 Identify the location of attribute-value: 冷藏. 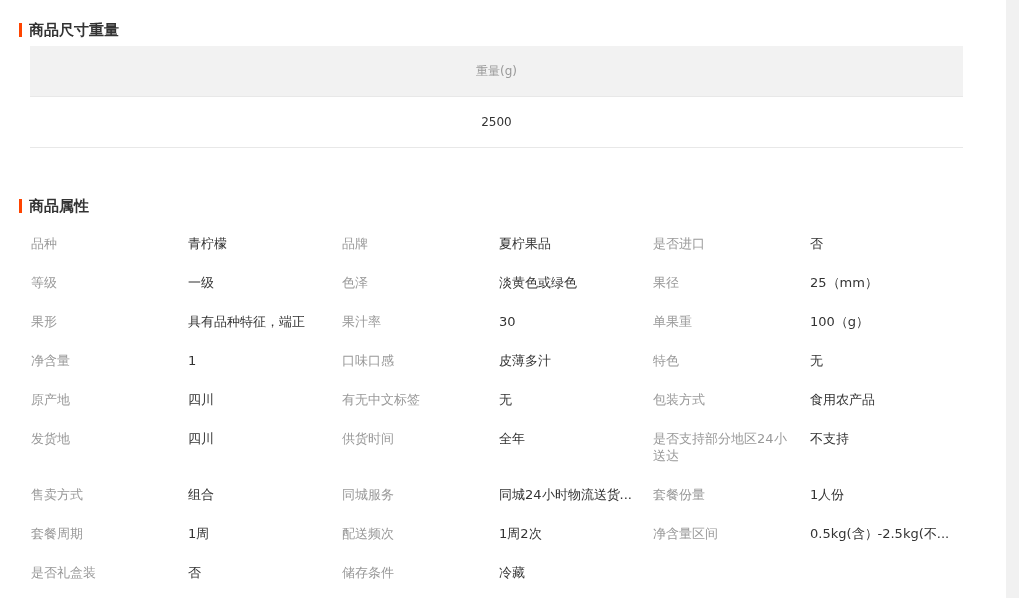
(512, 573).